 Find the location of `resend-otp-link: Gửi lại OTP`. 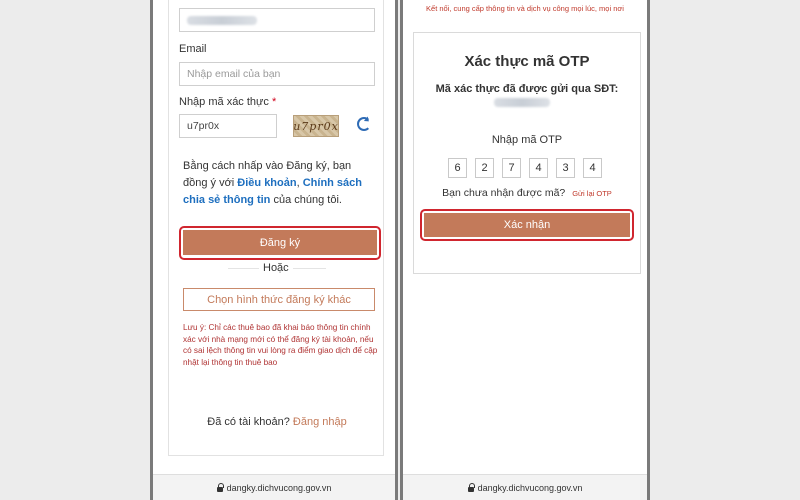

resend-otp-link: Gửi lại OTP is located at coordinates (592, 193).